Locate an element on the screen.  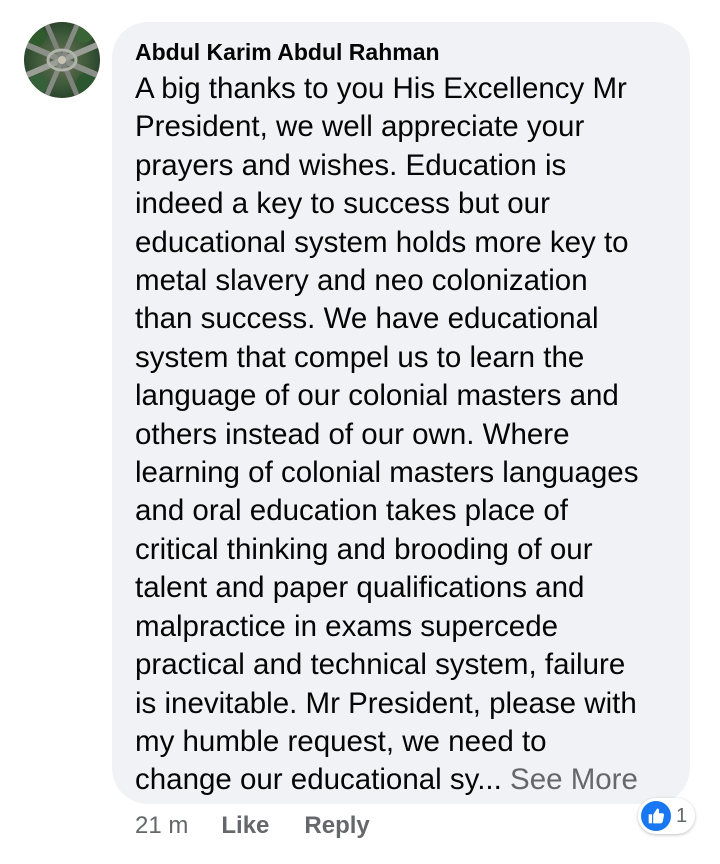
comment-line: learning of colonial masters languages is located at coordinates (387, 473).